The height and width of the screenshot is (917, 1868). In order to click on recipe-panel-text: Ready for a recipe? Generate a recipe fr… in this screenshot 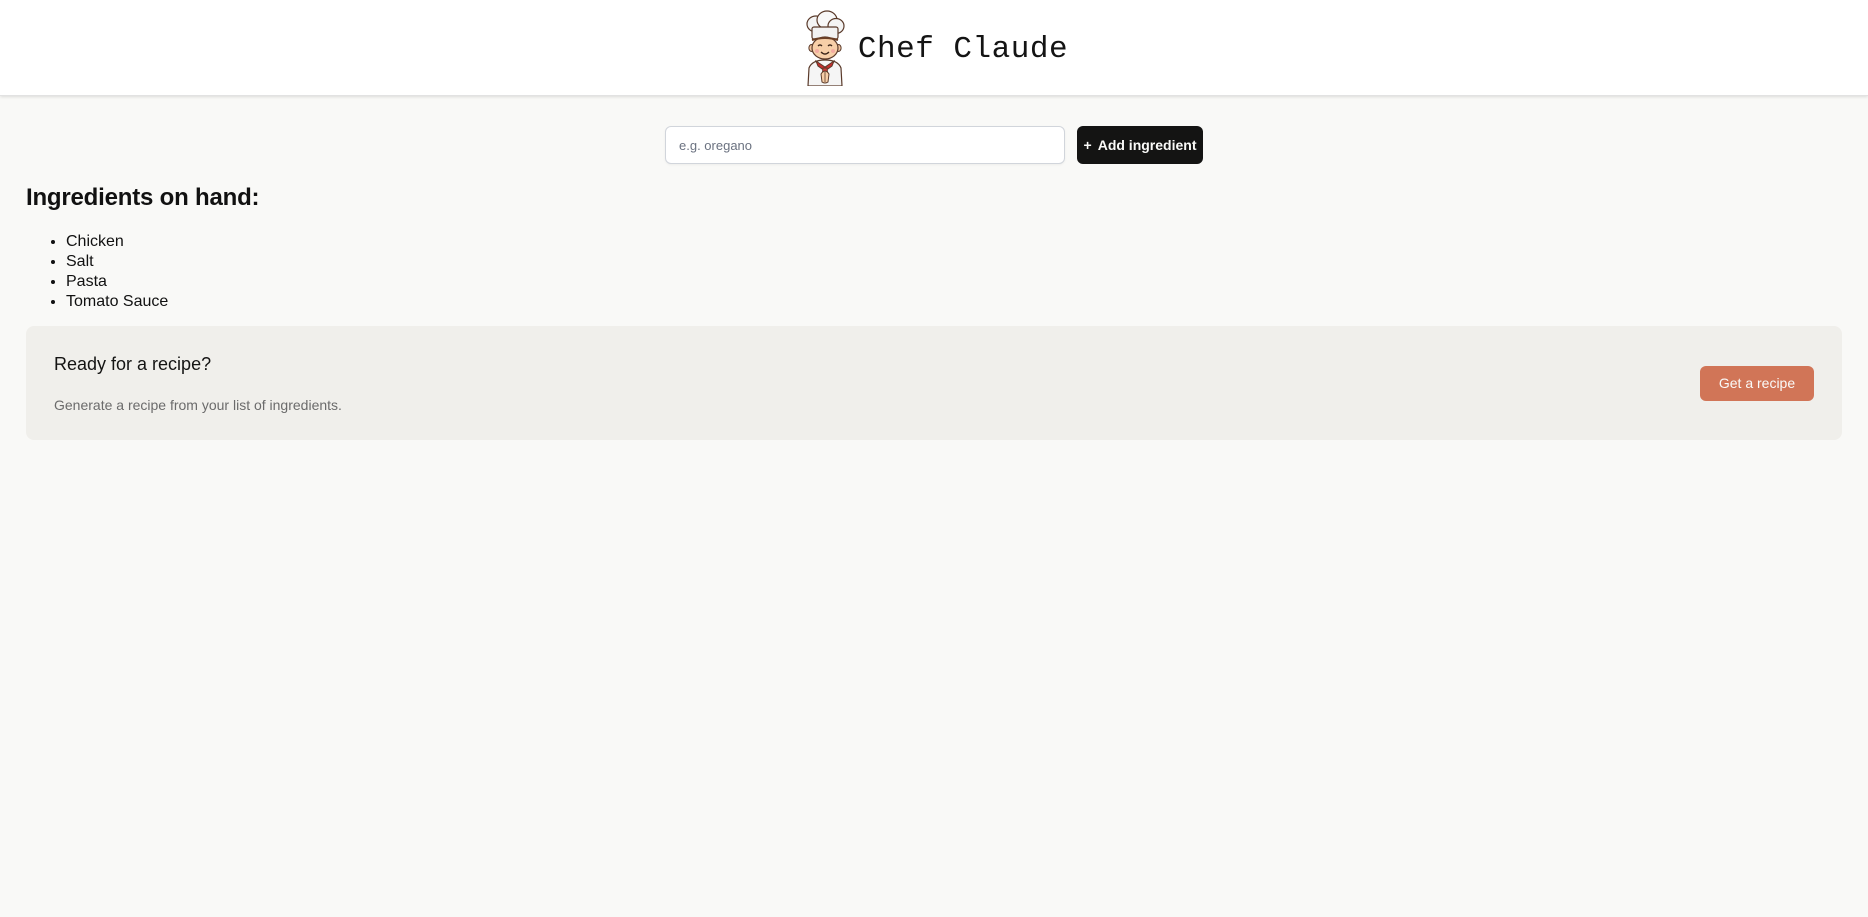, I will do `click(198, 383)`.